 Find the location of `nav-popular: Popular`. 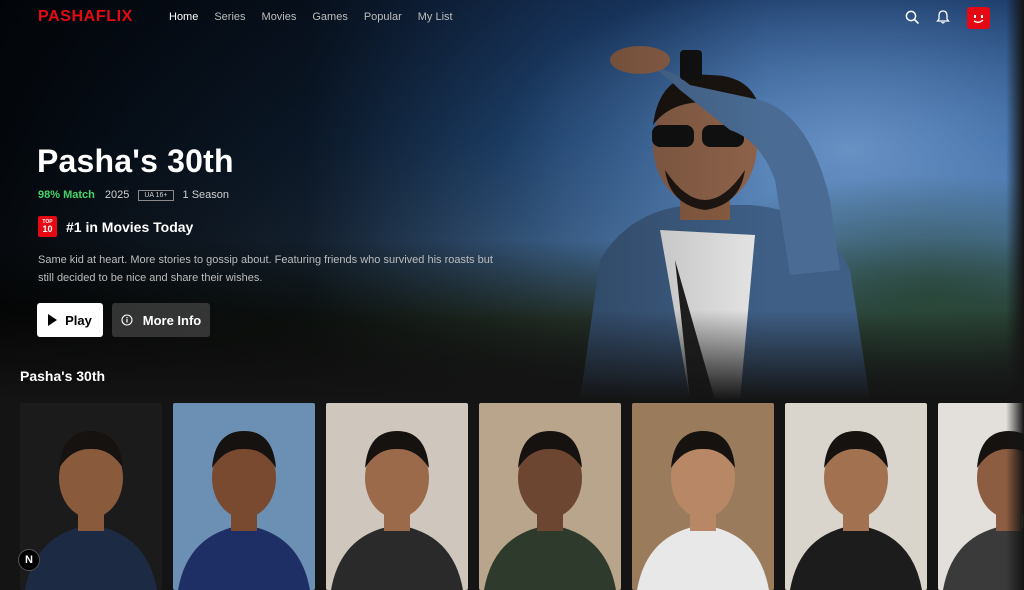

nav-popular: Popular is located at coordinates (383, 17).